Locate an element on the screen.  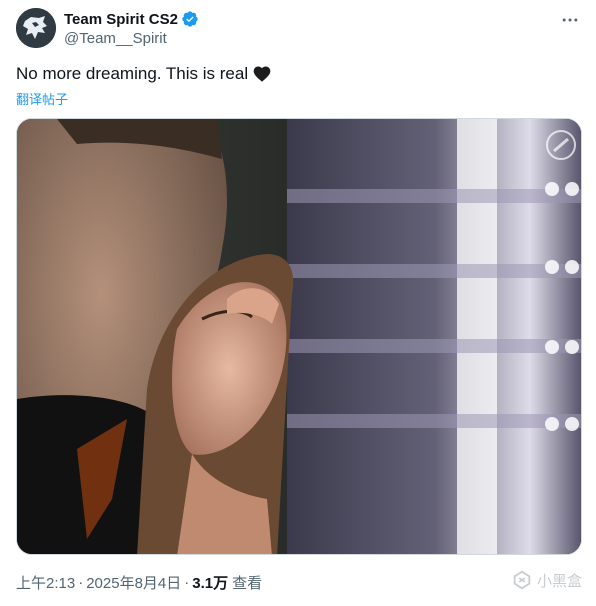
user-info: Team Spirit CS2 @Team__Spirit is located at coordinates (131, 28).